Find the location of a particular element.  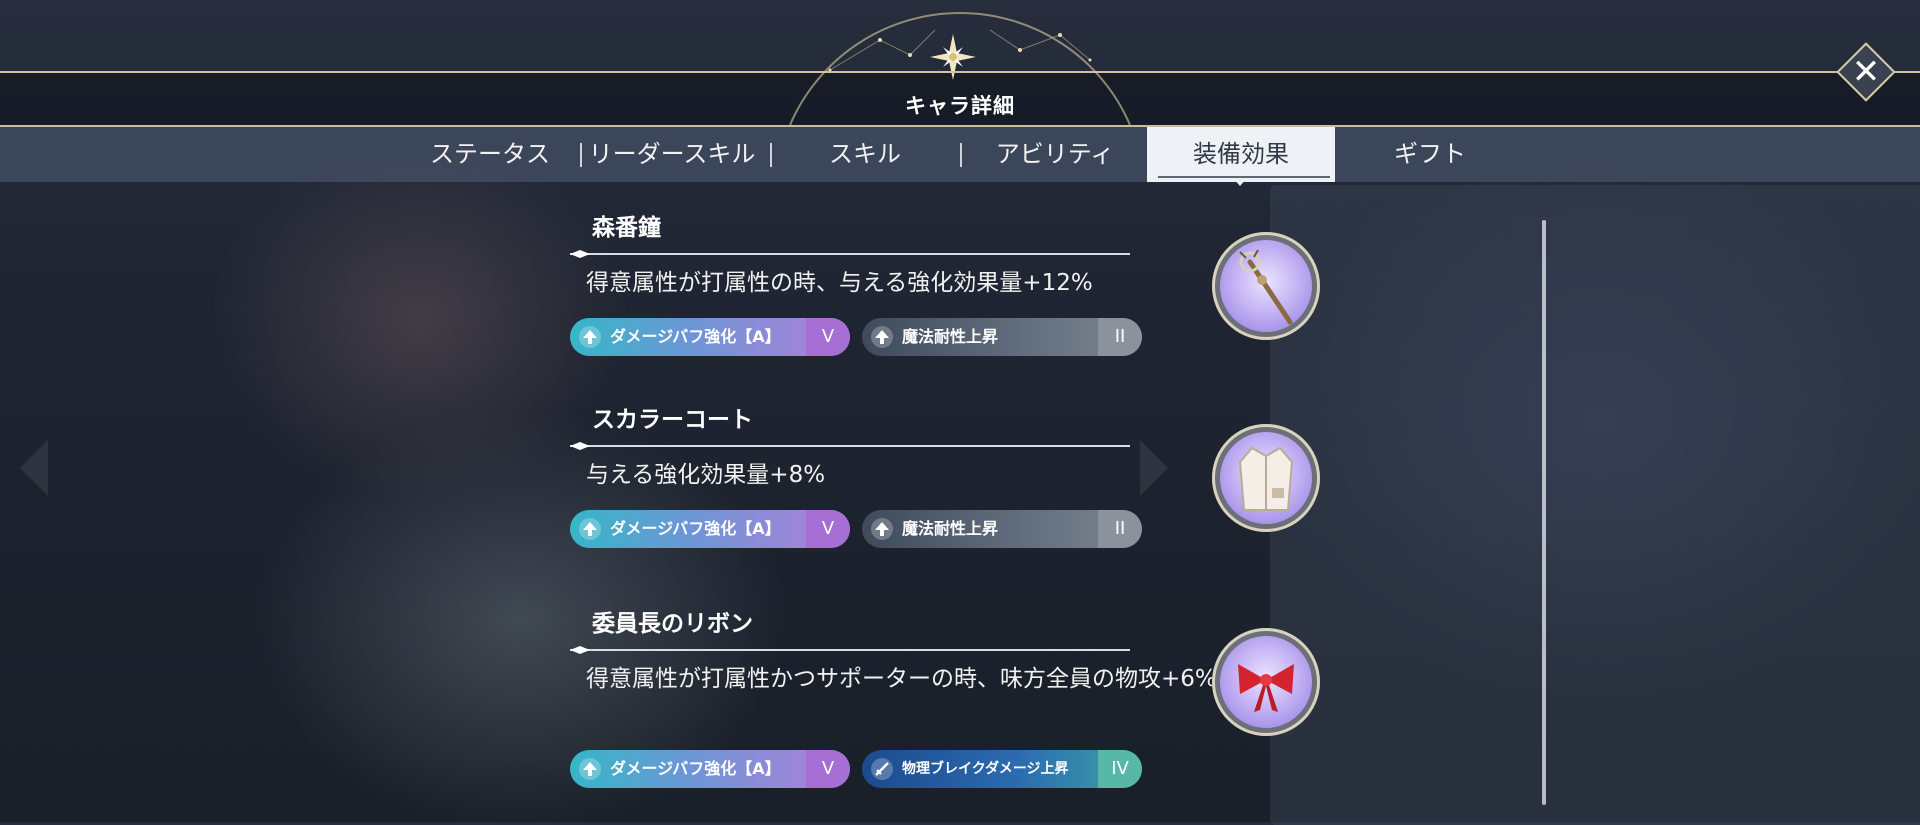

tab-skill: スキル is located at coordinates (865, 154).